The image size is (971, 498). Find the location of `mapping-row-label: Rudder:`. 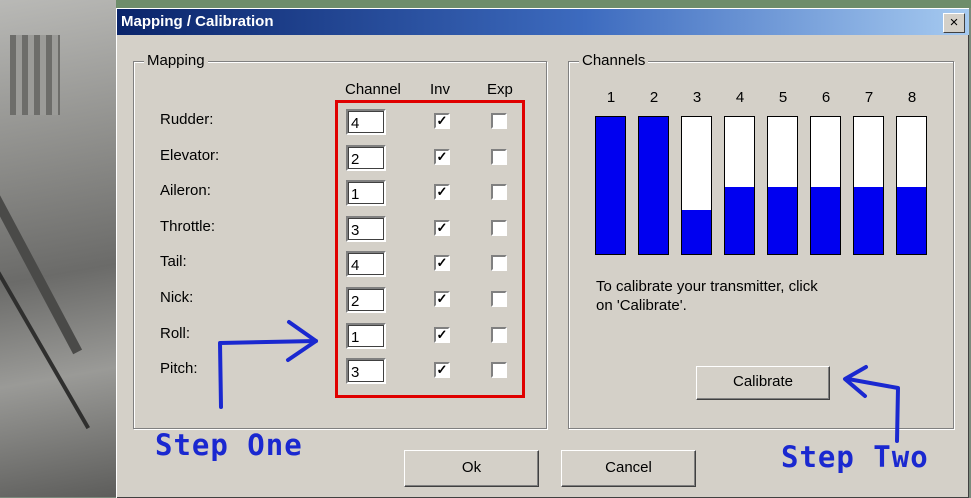

mapping-row-label: Rudder: is located at coordinates (187, 119).